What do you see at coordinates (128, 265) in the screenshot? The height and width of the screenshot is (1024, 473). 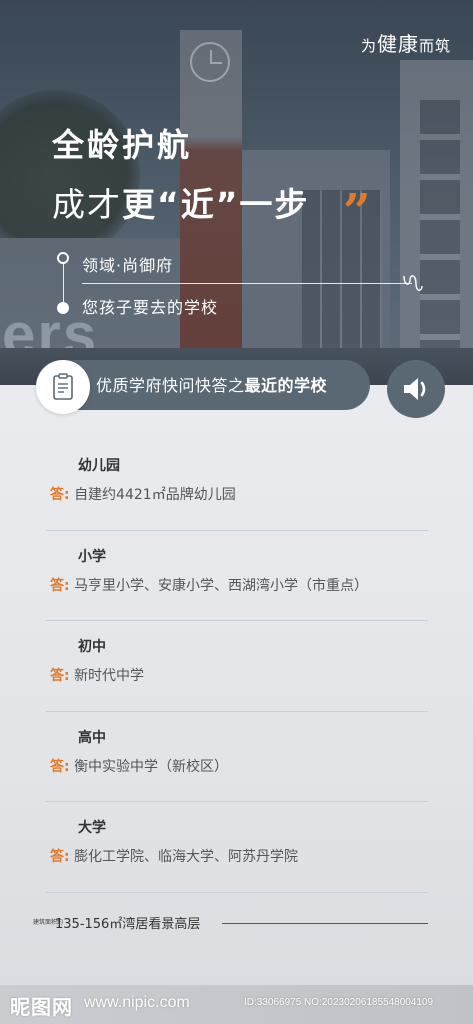 I see `tagline-project: 领域·尚御府` at bounding box center [128, 265].